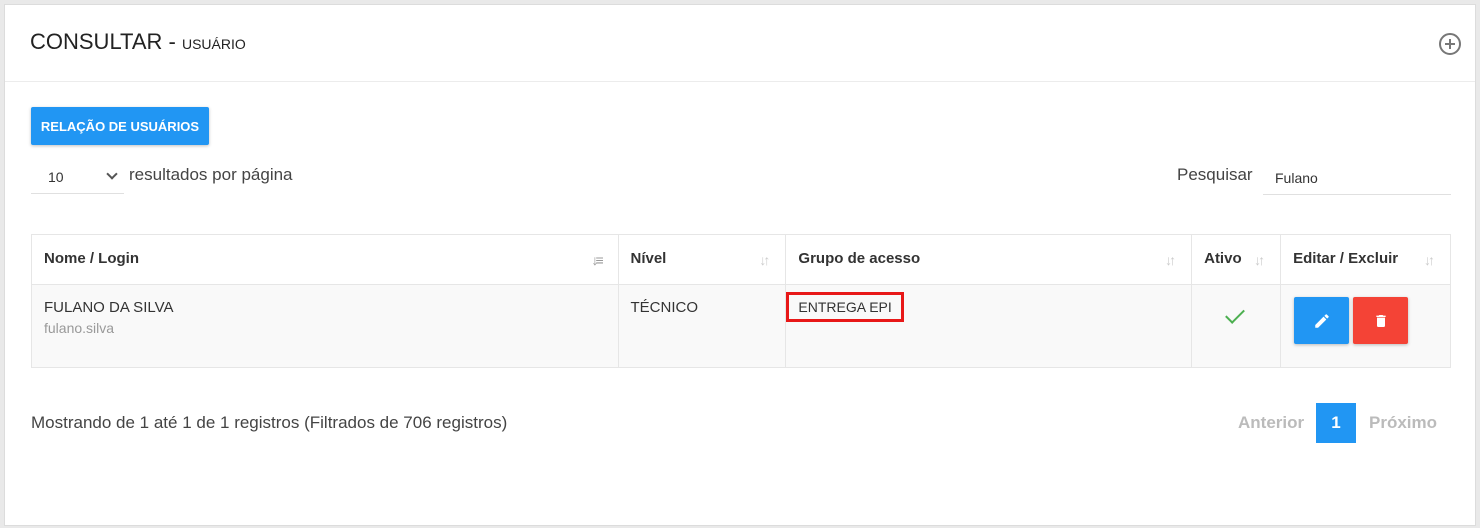 The image size is (1480, 528). Describe the element at coordinates (112, 174) in the screenshot. I see `chevron-down-icon` at that location.